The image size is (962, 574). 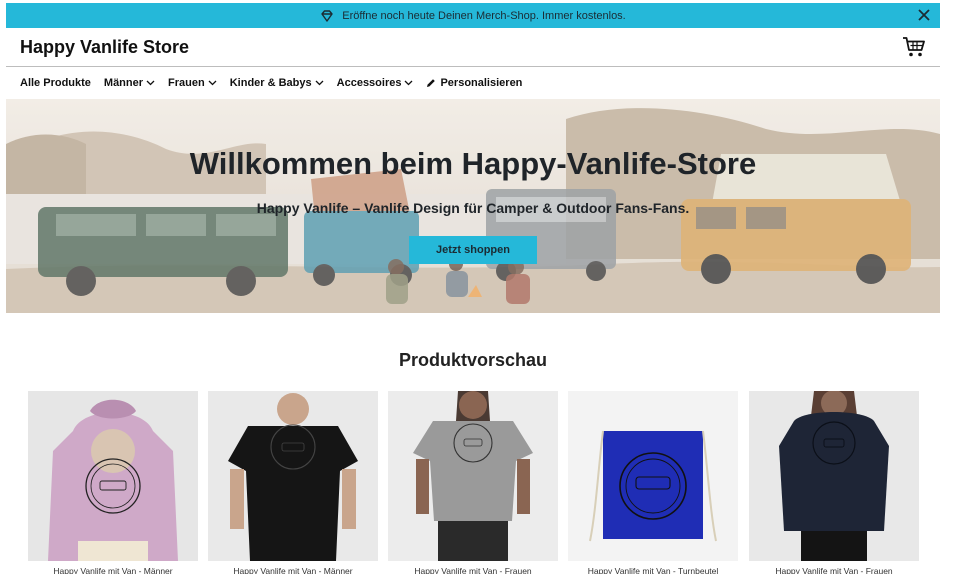 I want to click on nav-item-label: Alle Produkte, so click(x=55, y=83).